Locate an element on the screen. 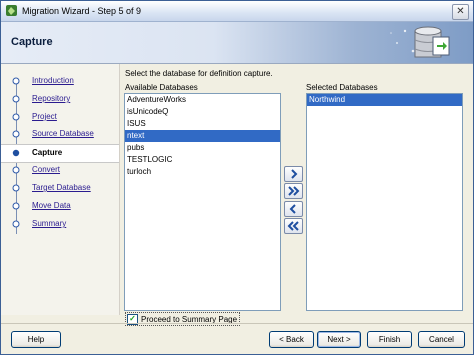 This screenshot has width=474, height=355. list-item: ISUS is located at coordinates (202, 124).